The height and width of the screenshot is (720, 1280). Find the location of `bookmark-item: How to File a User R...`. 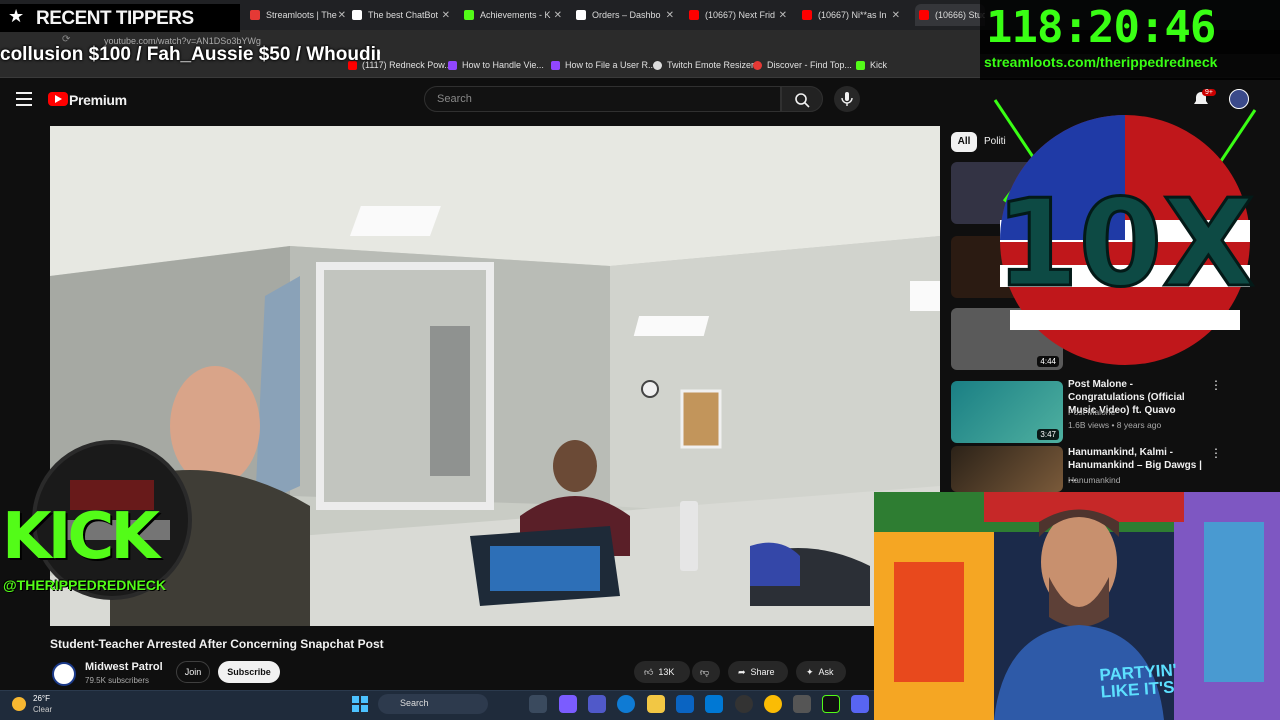

bookmark-item: How to File a User R... is located at coordinates (603, 65).